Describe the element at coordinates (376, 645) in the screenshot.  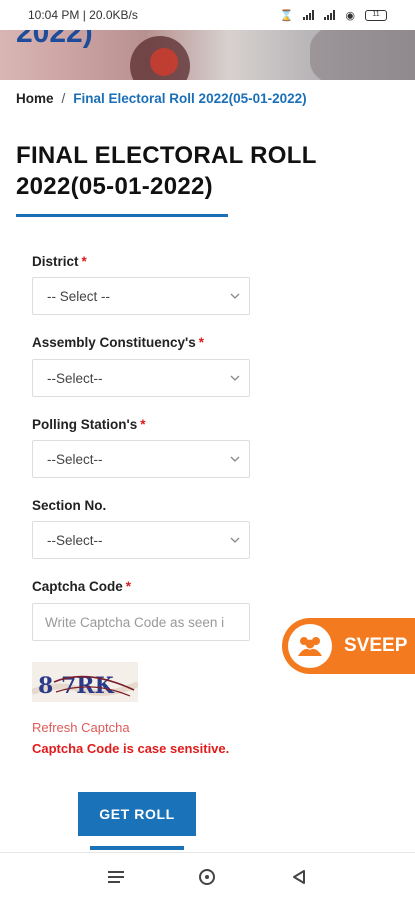
I see `sveep-label: SVEEP` at that location.